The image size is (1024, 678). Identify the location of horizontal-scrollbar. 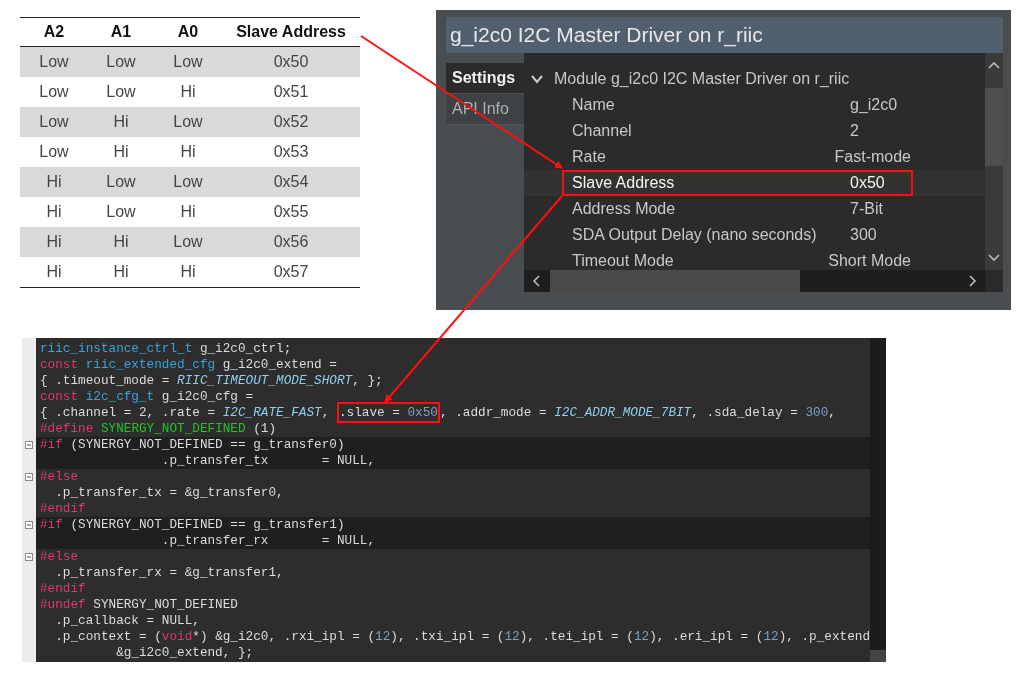
(754, 281).